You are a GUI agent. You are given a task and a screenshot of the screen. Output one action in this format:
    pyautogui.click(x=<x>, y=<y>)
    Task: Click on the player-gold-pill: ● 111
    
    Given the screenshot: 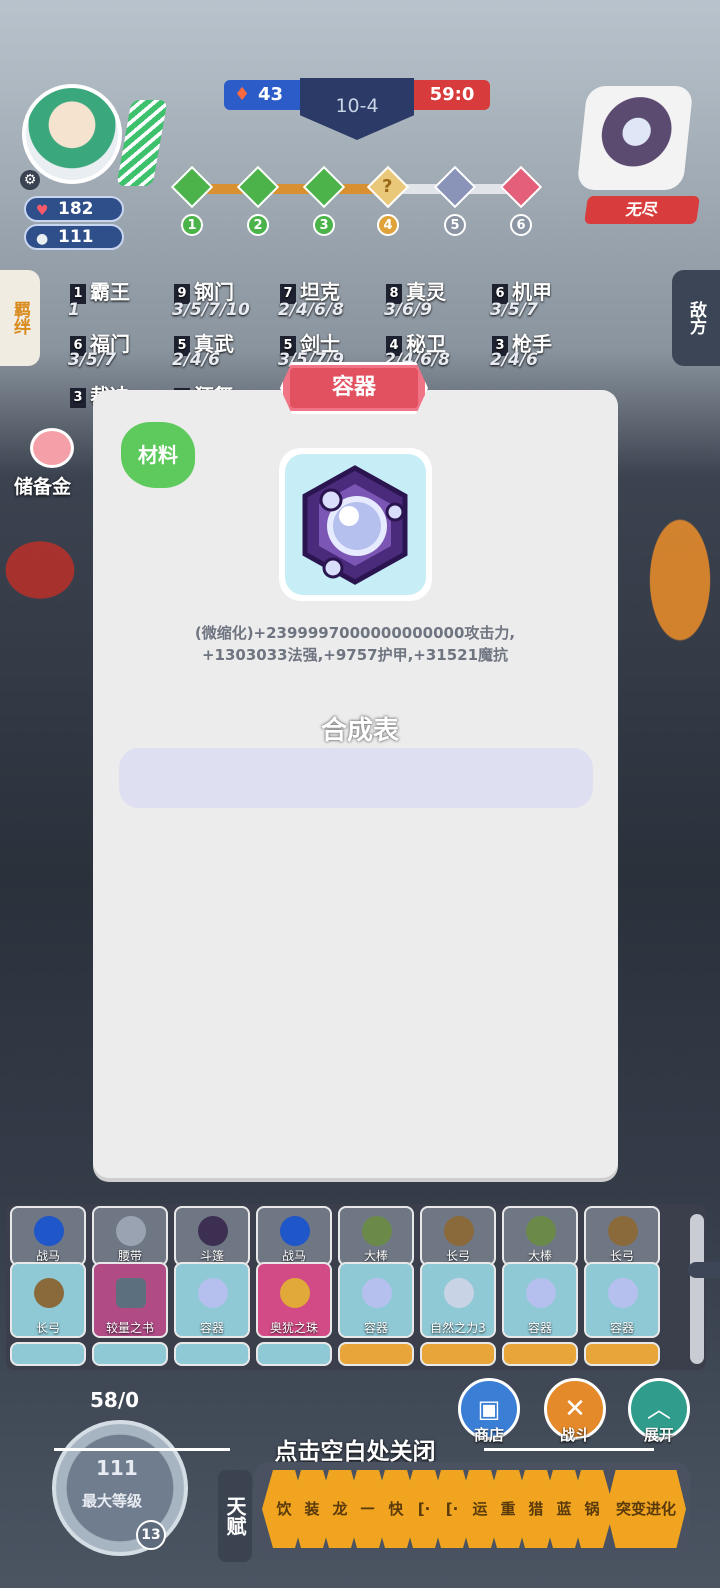 What is the action you would take?
    pyautogui.click(x=74, y=237)
    